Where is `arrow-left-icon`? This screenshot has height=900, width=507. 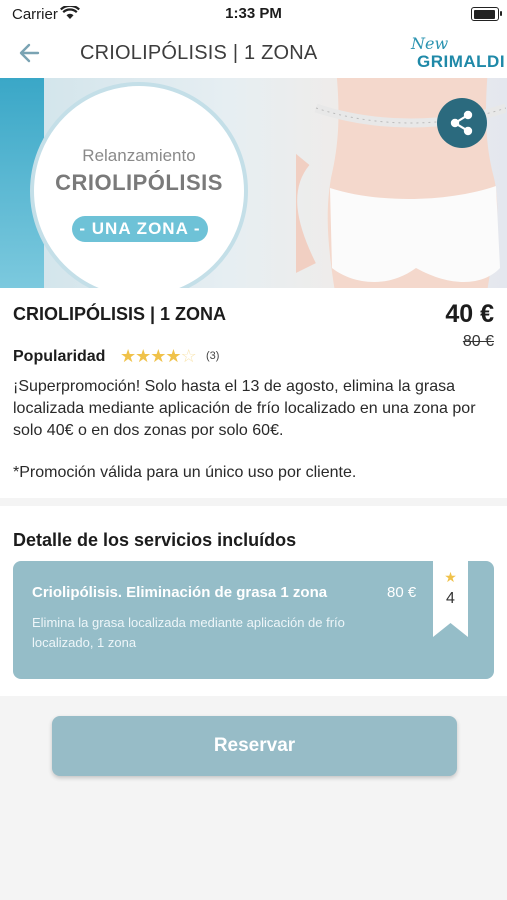
arrow-left-icon is located at coordinates (30, 53).